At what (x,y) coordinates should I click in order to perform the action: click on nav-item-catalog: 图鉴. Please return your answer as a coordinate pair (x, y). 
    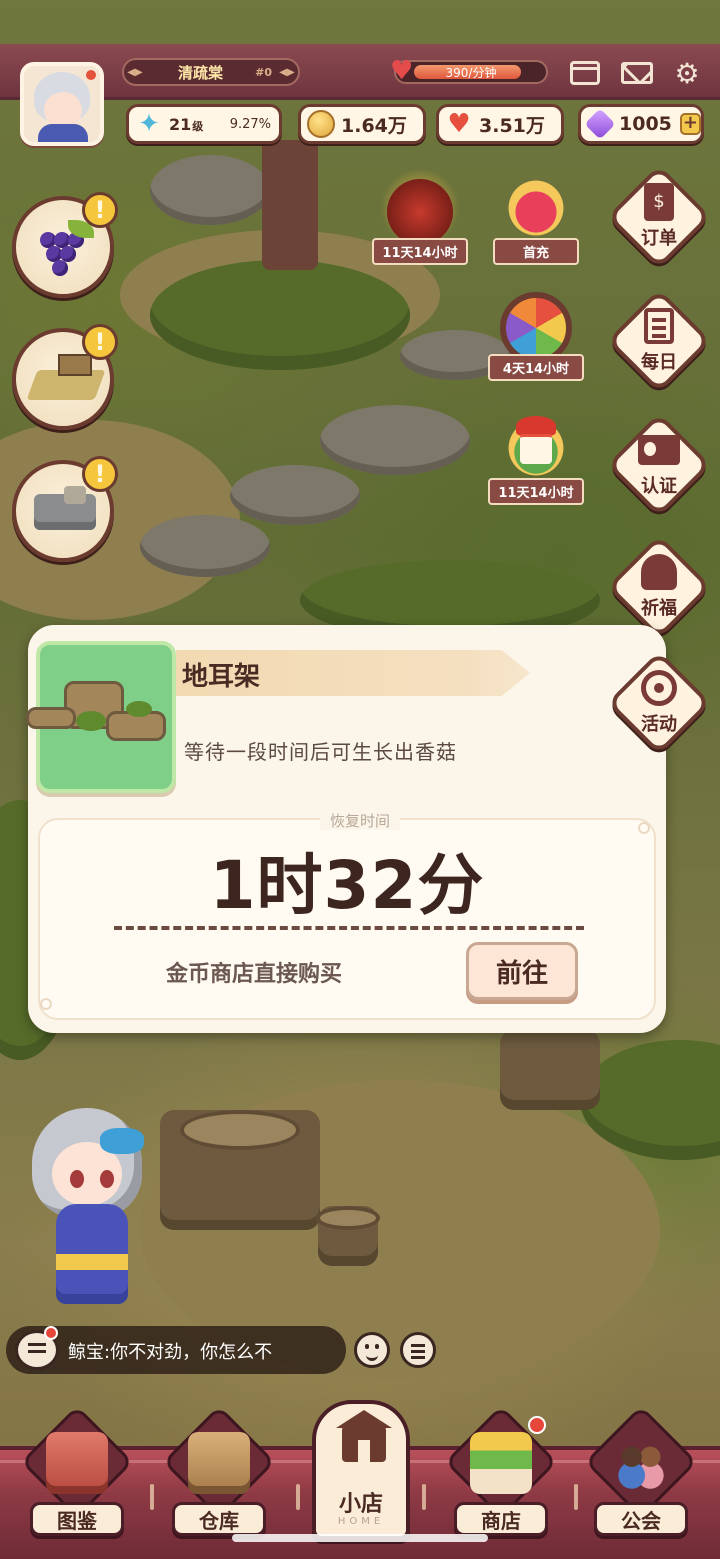
    Looking at the image, I should click on (77, 1476).